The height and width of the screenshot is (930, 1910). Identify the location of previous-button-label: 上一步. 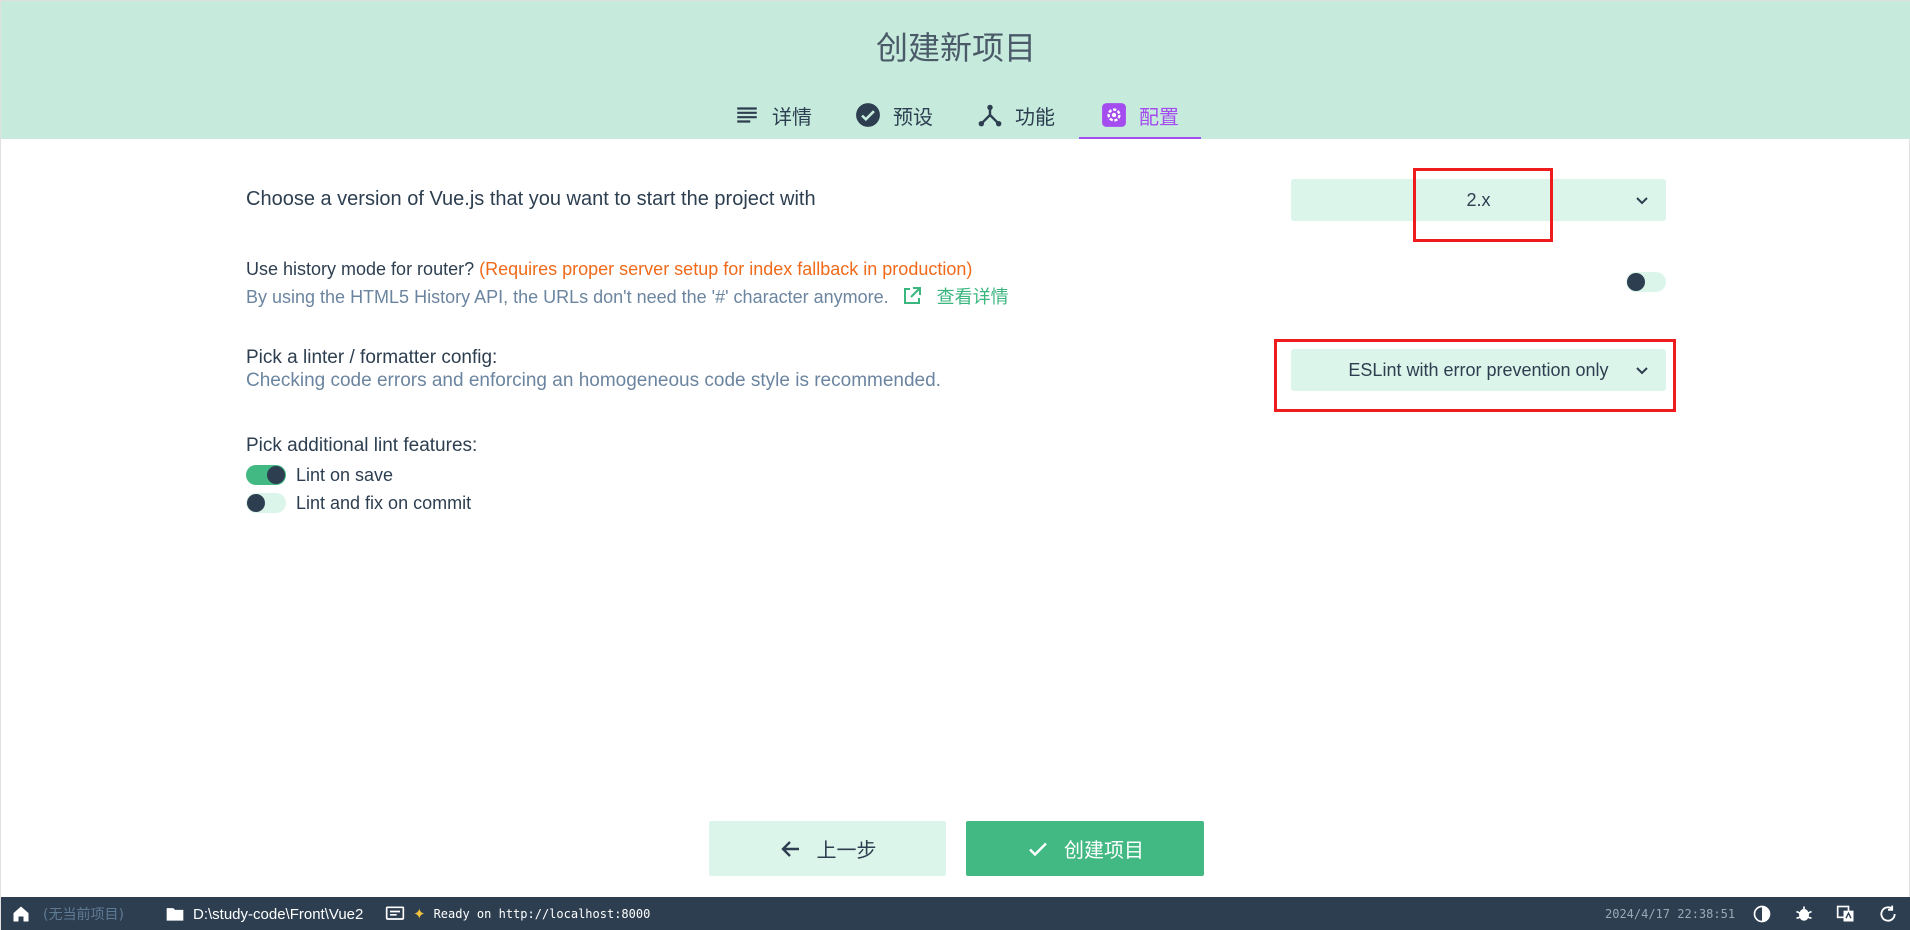
(846, 850).